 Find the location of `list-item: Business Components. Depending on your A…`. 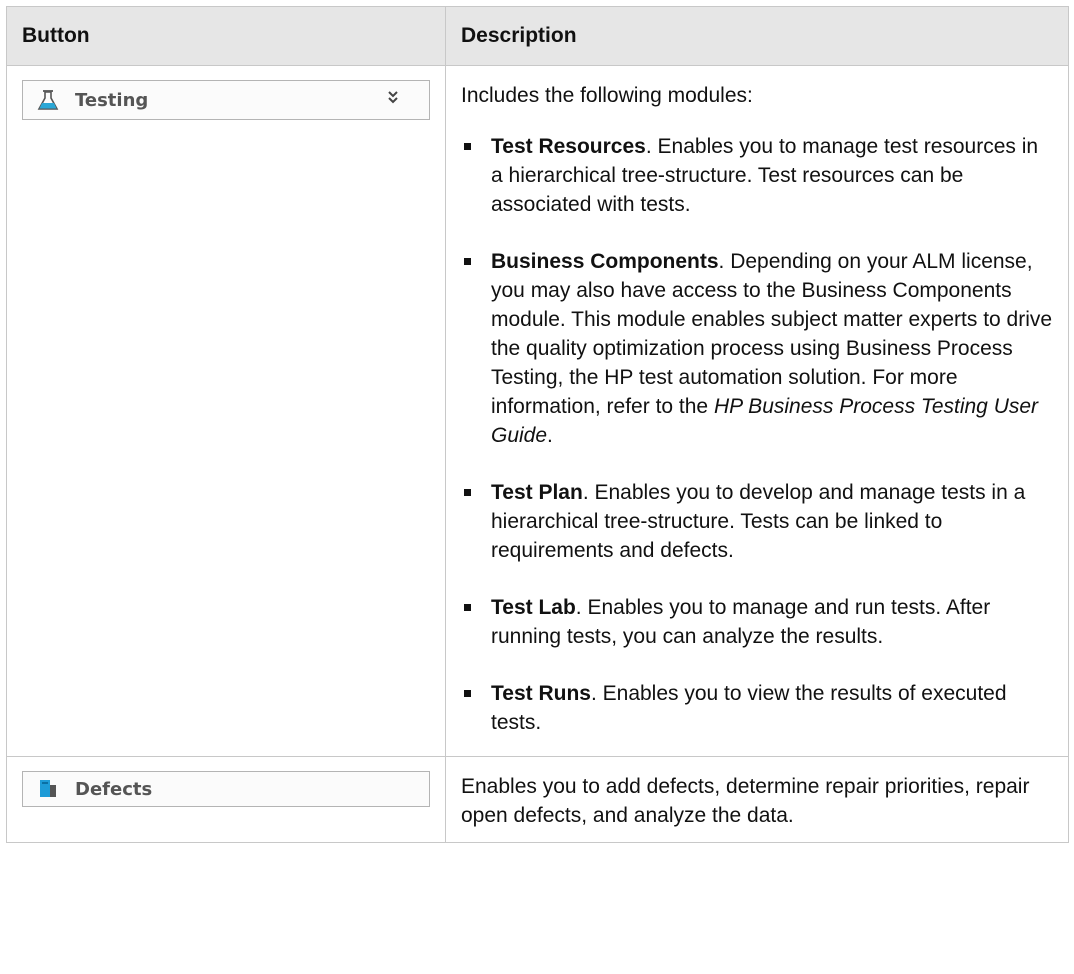

list-item: Business Components. Depending on your A… is located at coordinates (757, 348).